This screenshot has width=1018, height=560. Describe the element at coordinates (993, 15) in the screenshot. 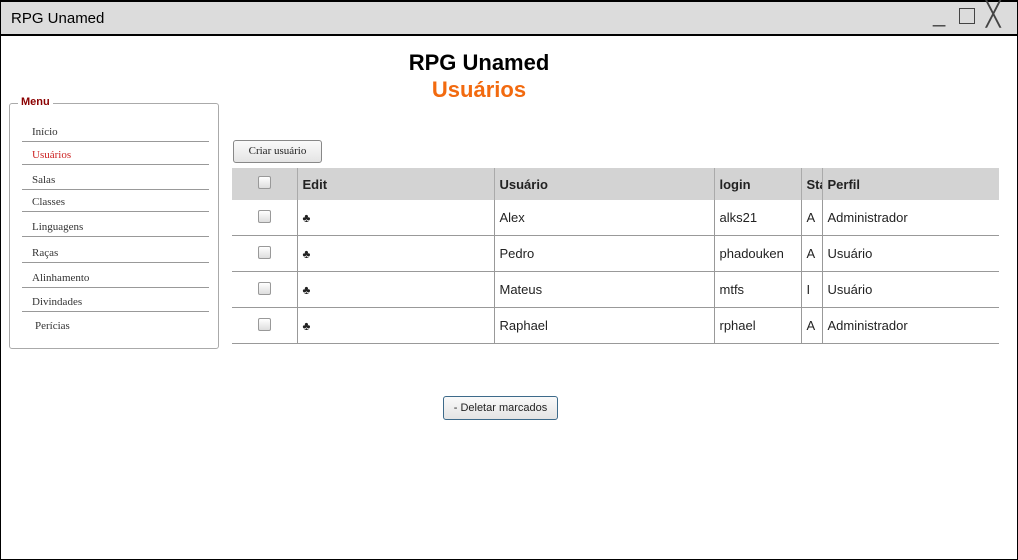

I see `close-icon: ╳` at that location.